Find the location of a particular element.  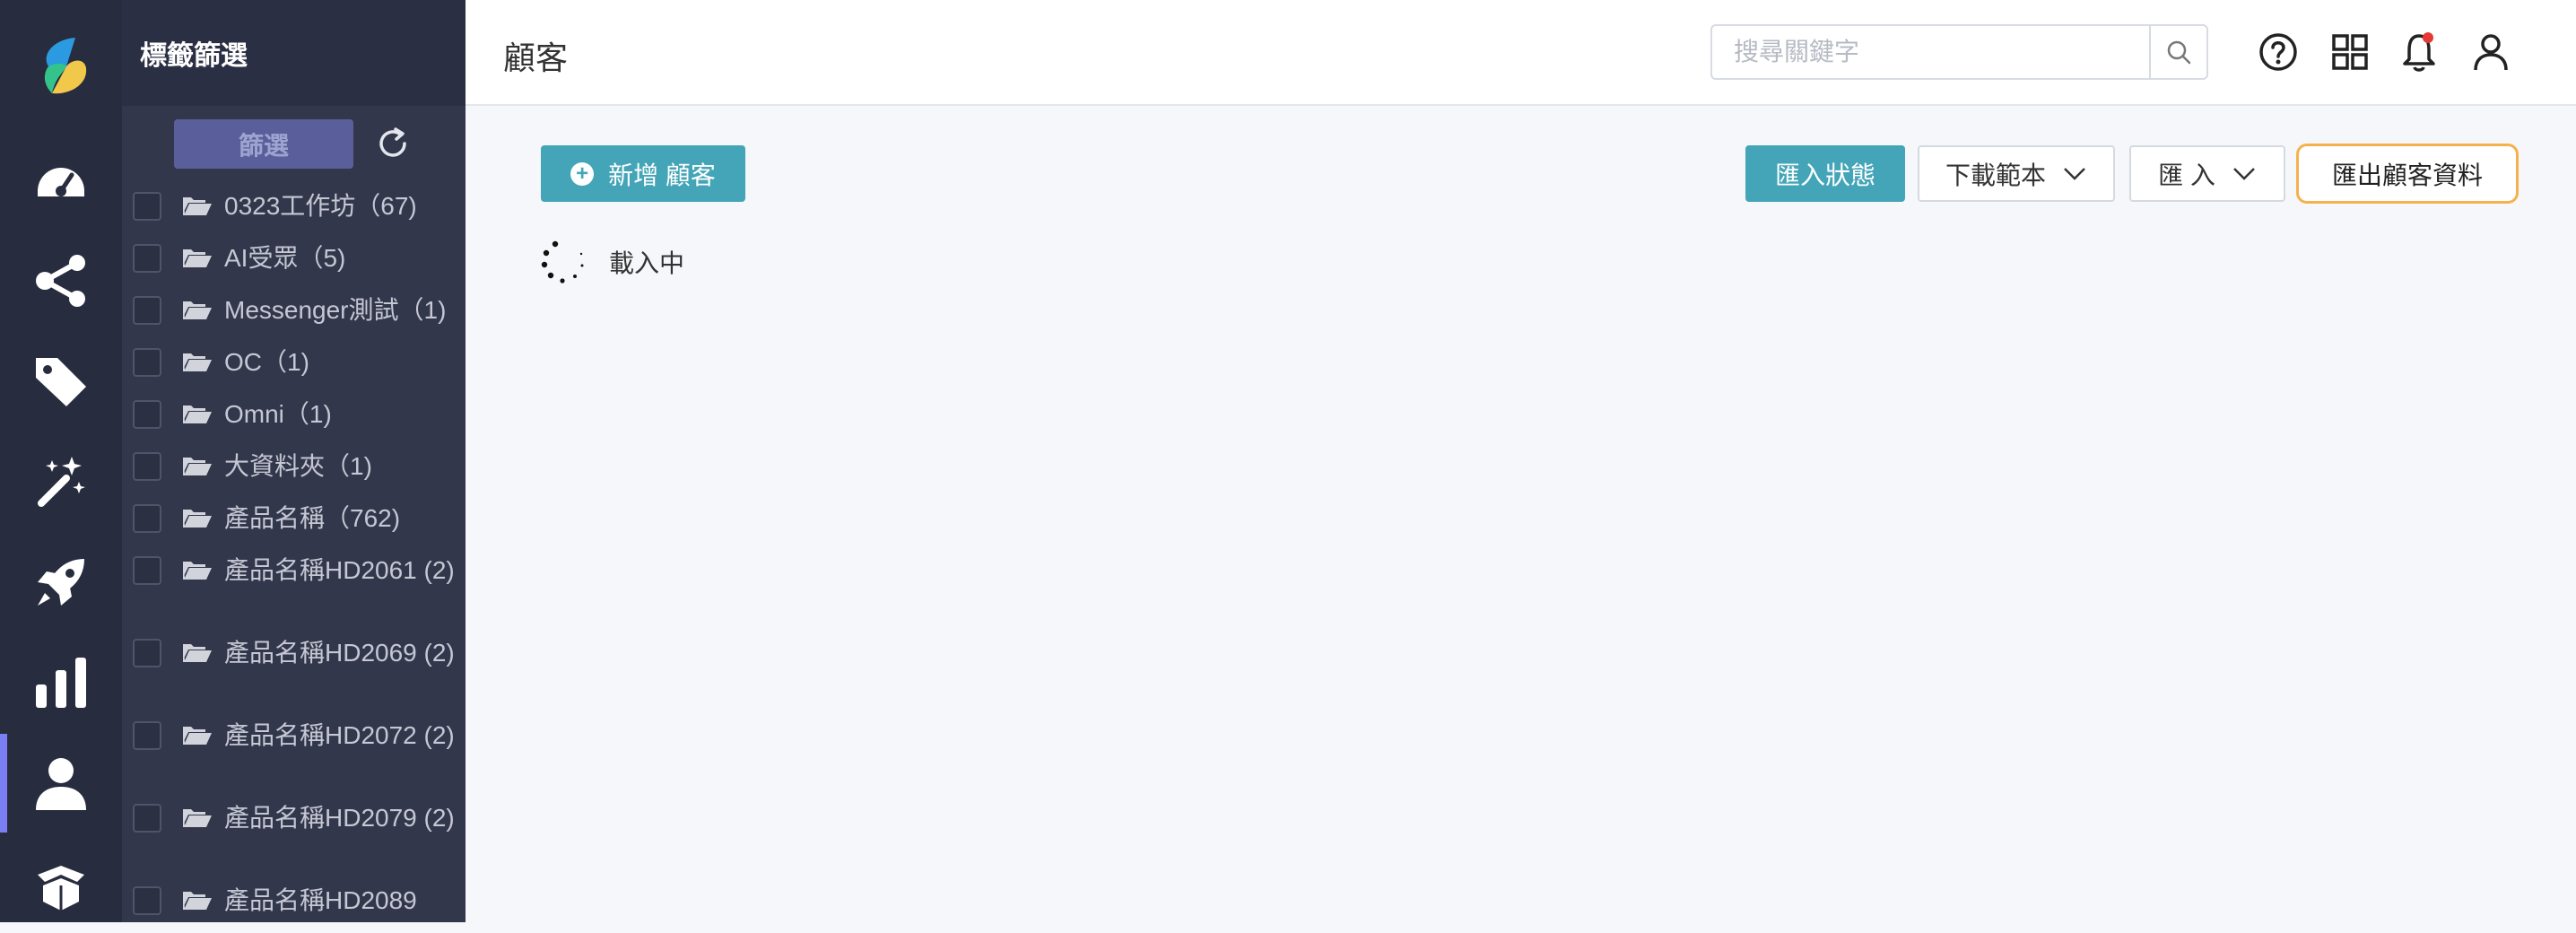

bar-chart-icon is located at coordinates (61, 683).